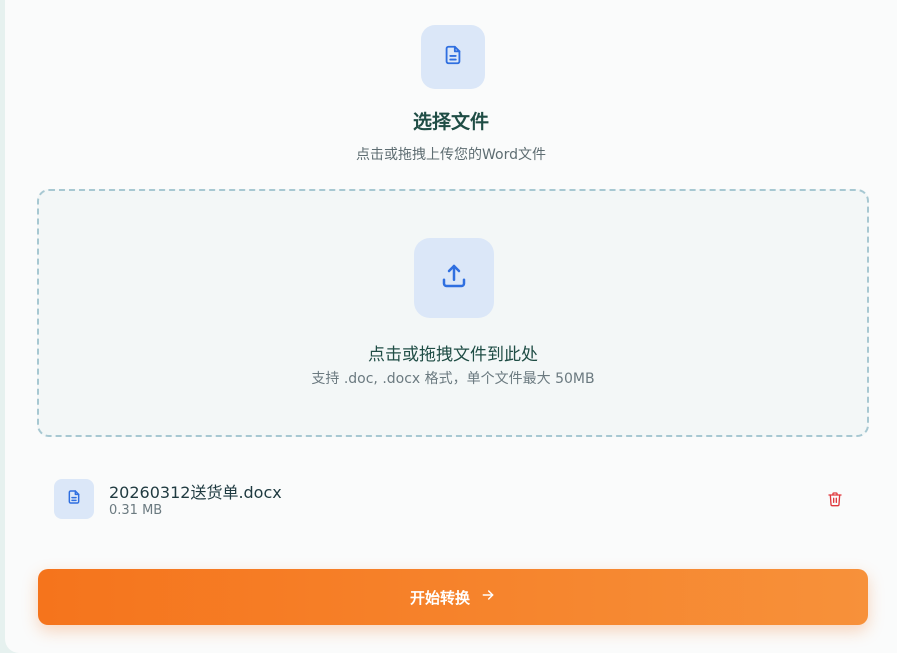  I want to click on upload-icon, so click(454, 278).